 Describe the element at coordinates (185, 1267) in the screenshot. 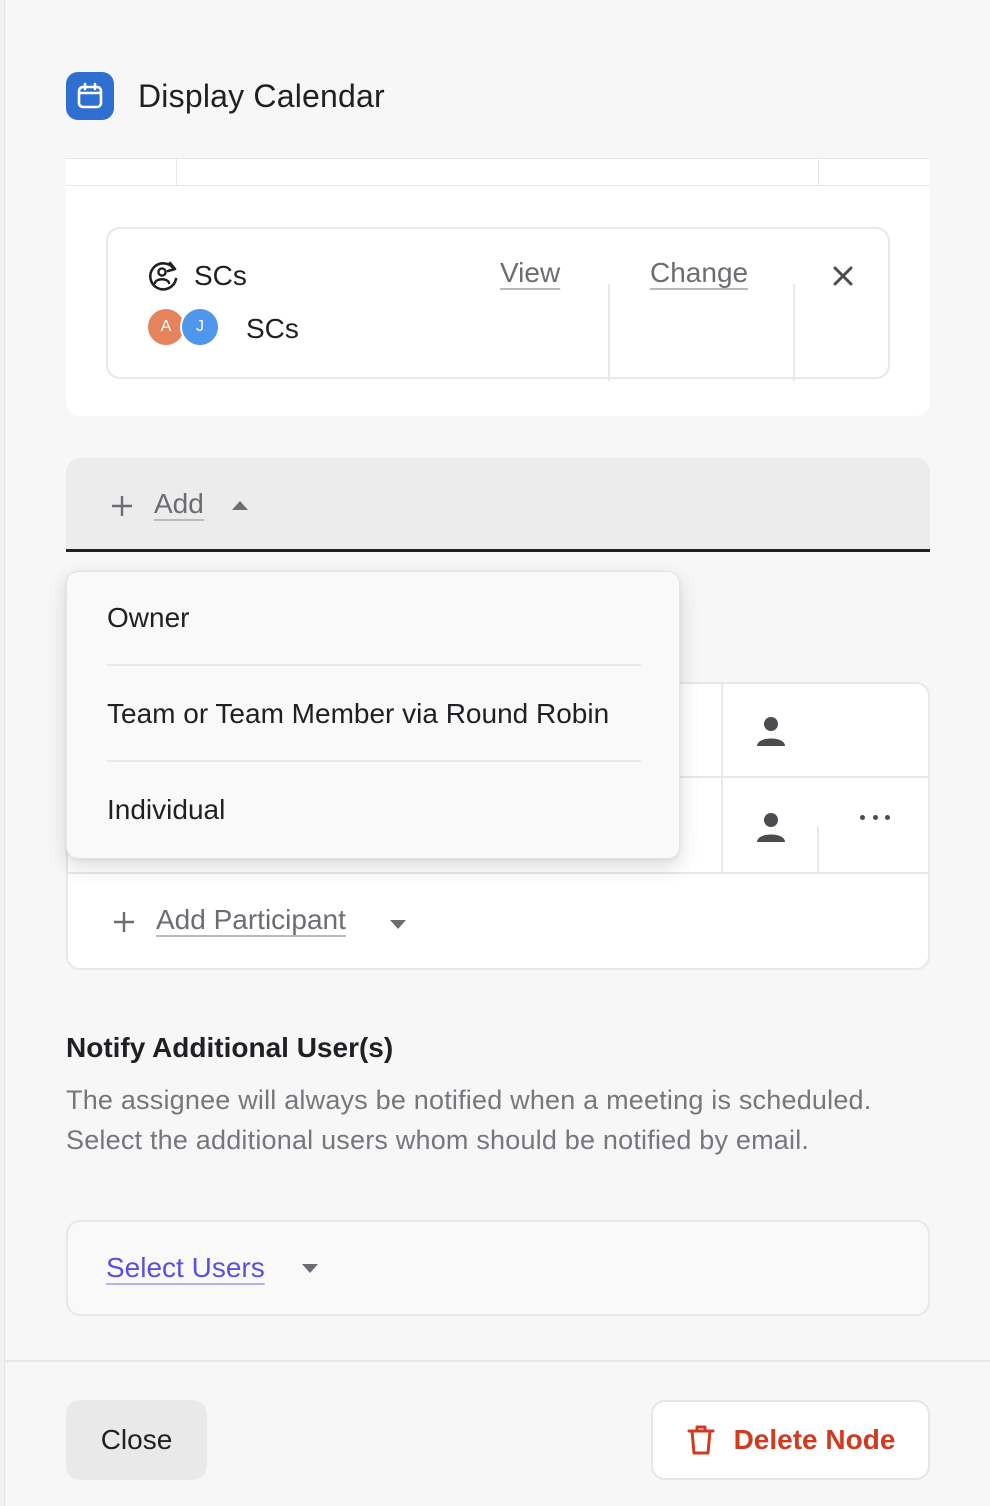

I see `select-users-label: Select Users` at that location.